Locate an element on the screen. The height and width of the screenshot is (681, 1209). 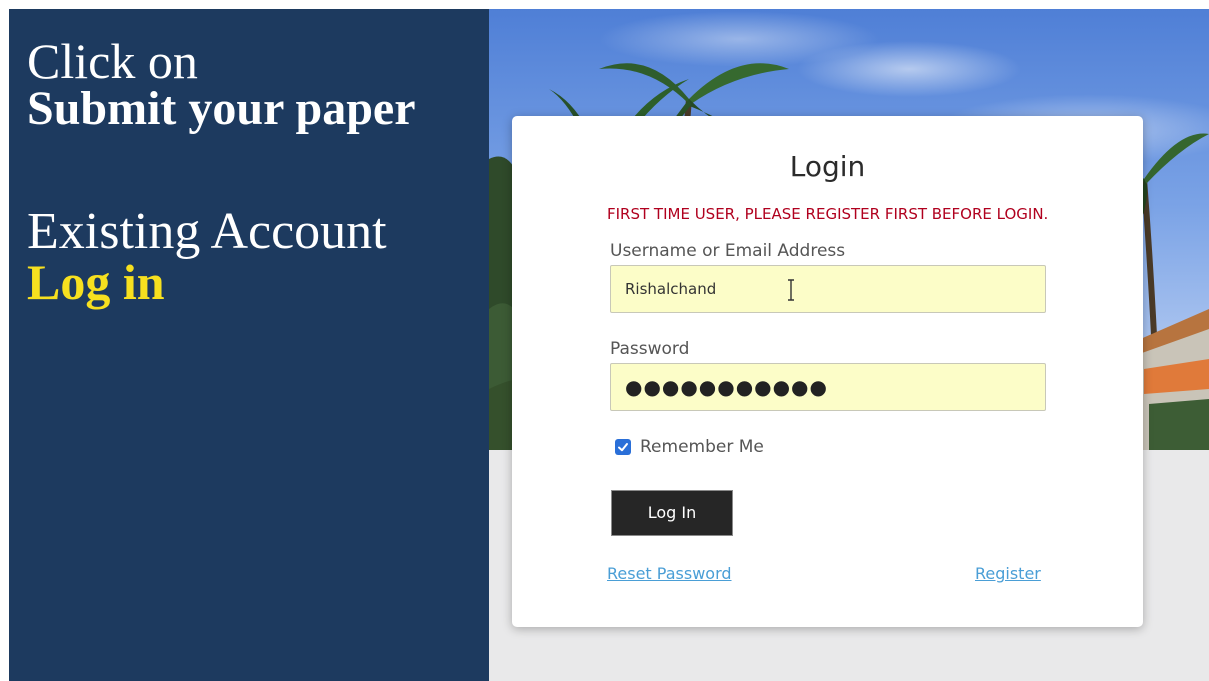
remember-me-label: Remember Me is located at coordinates (702, 447).